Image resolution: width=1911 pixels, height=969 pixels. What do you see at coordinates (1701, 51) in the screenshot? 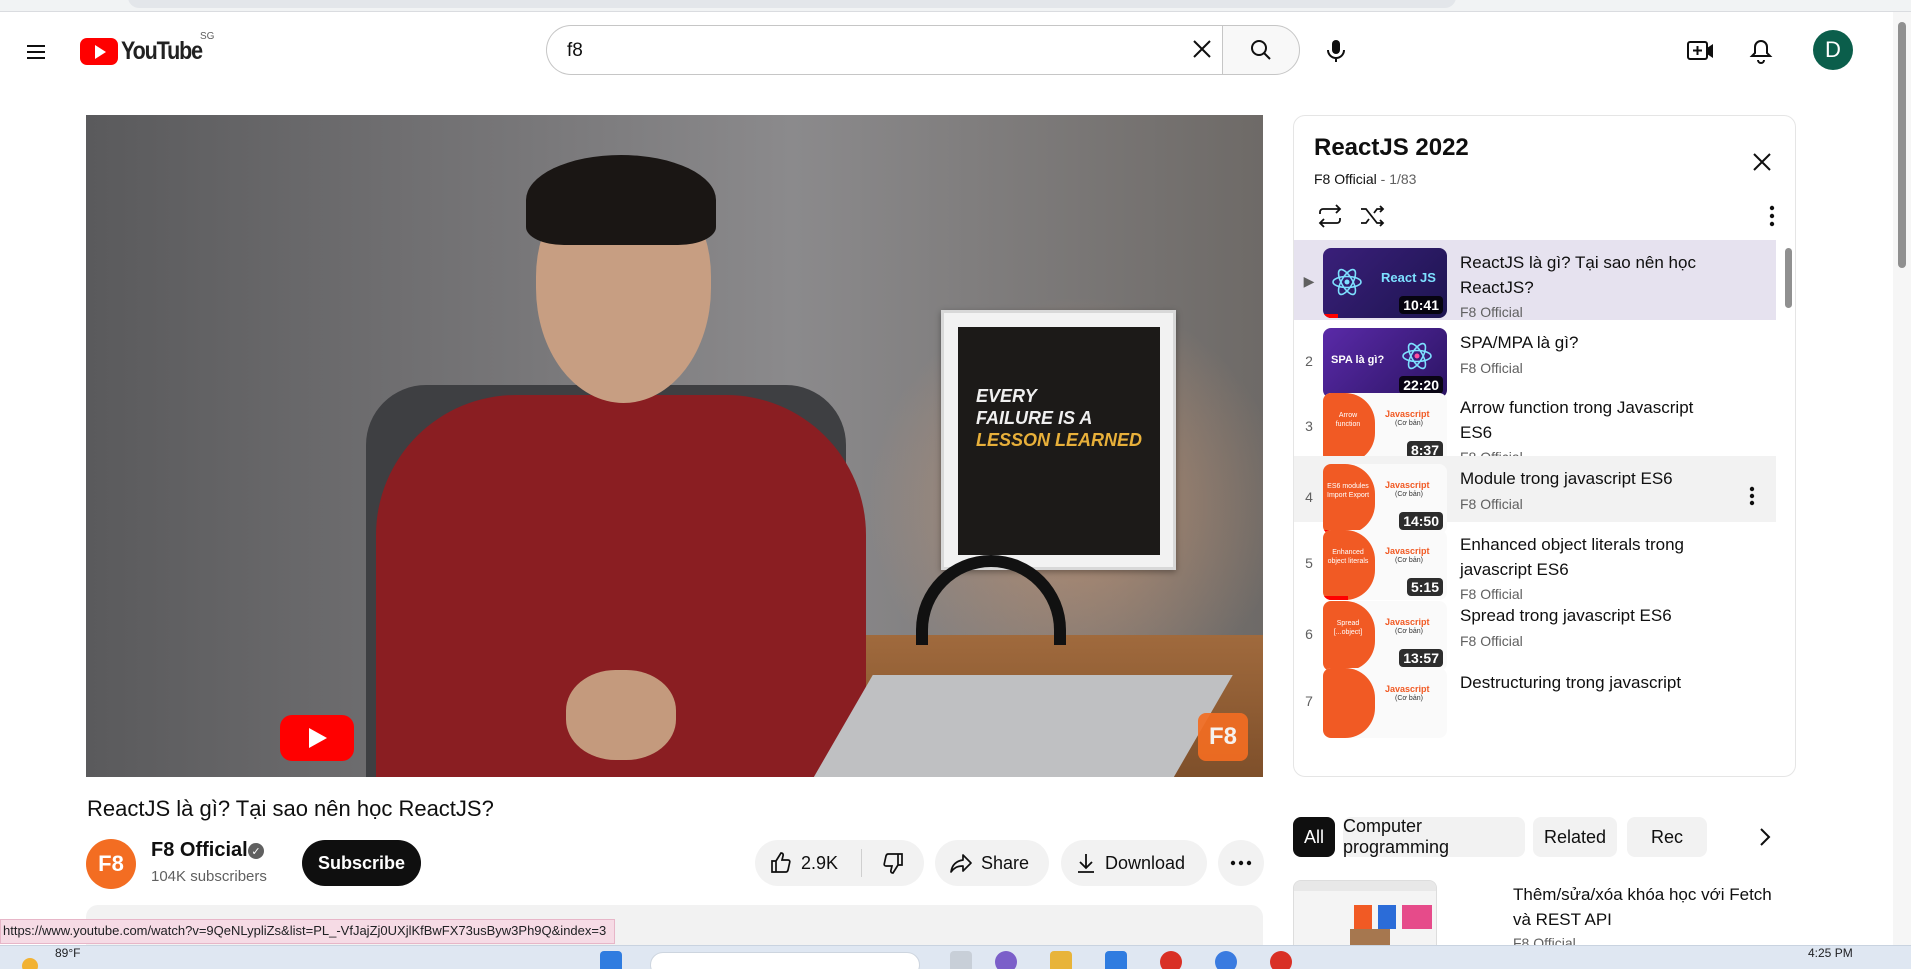
I see `create-button` at bounding box center [1701, 51].